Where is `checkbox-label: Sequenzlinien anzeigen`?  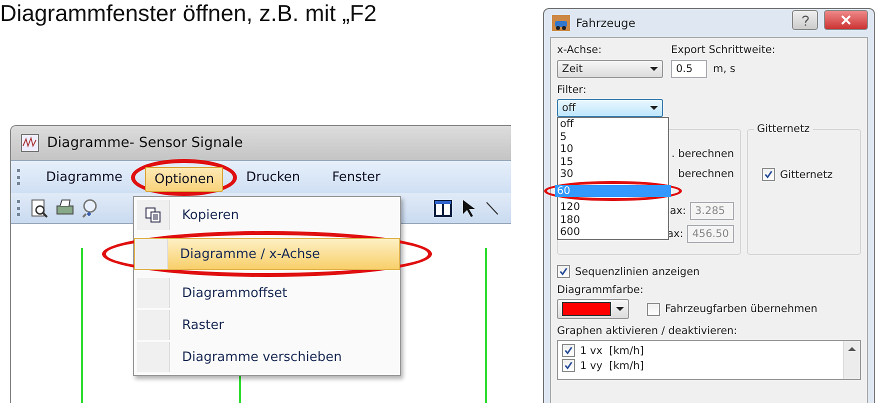 checkbox-label: Sequenzlinien anzeigen is located at coordinates (637, 272).